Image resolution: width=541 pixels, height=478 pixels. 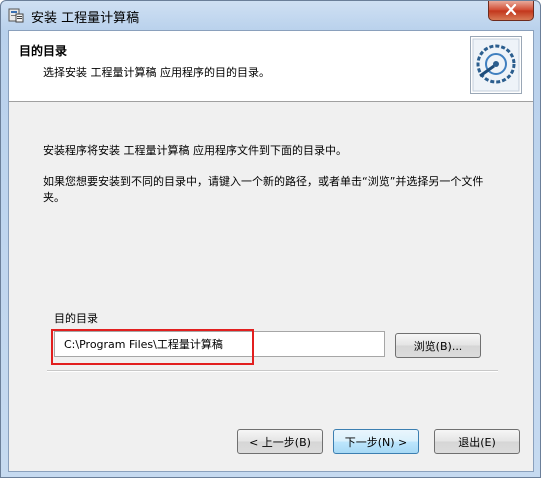 I want to click on title-bar: 安装 工程量计算稿, so click(x=270, y=15).